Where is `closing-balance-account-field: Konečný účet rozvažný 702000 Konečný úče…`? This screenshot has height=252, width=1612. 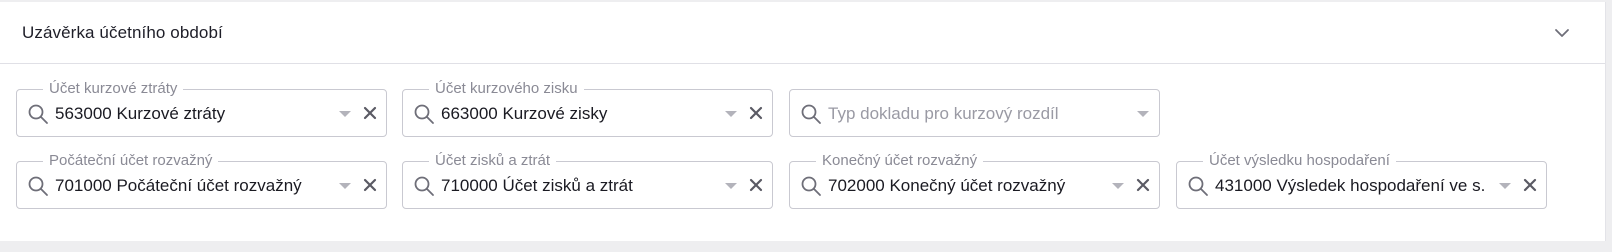 closing-balance-account-field: Konečný účet rozvažný 702000 Konečný úče… is located at coordinates (974, 180).